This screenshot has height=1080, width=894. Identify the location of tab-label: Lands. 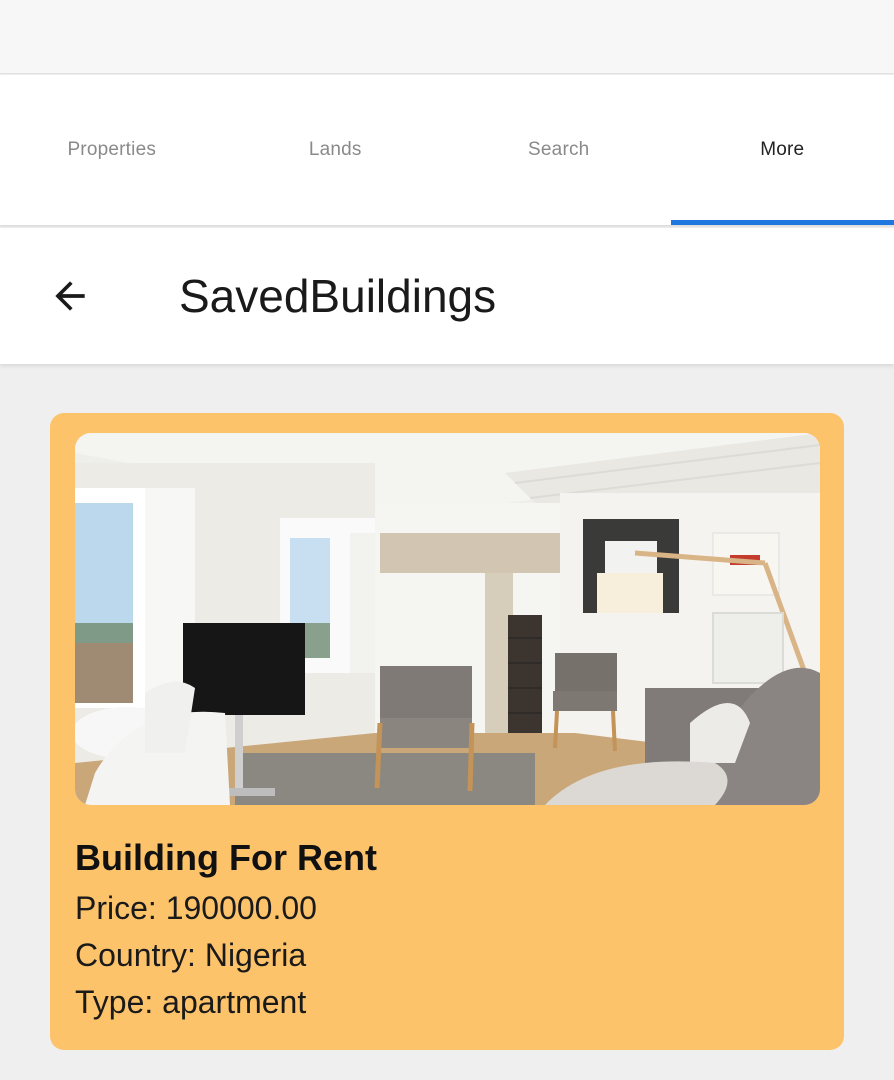
(335, 149).